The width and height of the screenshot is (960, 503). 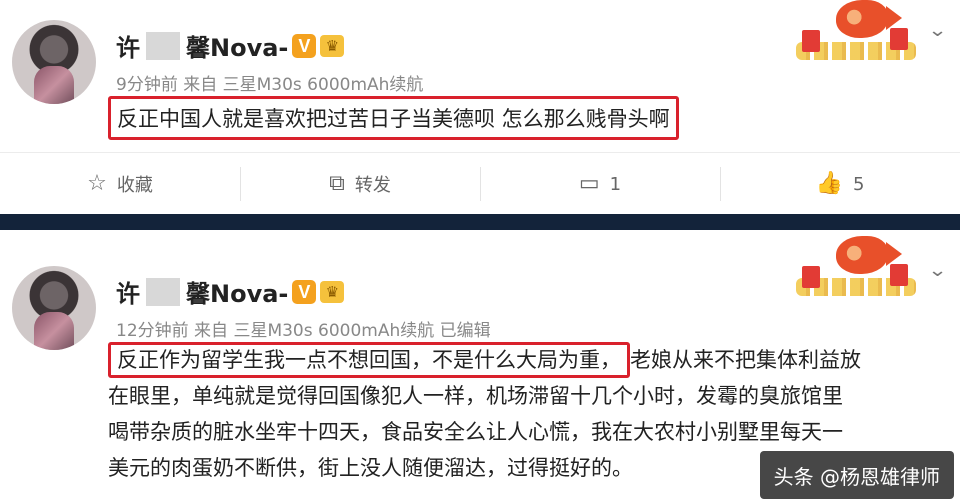 What do you see at coordinates (120, 184) in the screenshot?
I see `favorite-button: ☆ 收藏` at bounding box center [120, 184].